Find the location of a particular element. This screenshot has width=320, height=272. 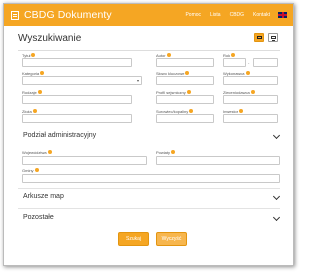

wykonawca-input is located at coordinates (250, 80).